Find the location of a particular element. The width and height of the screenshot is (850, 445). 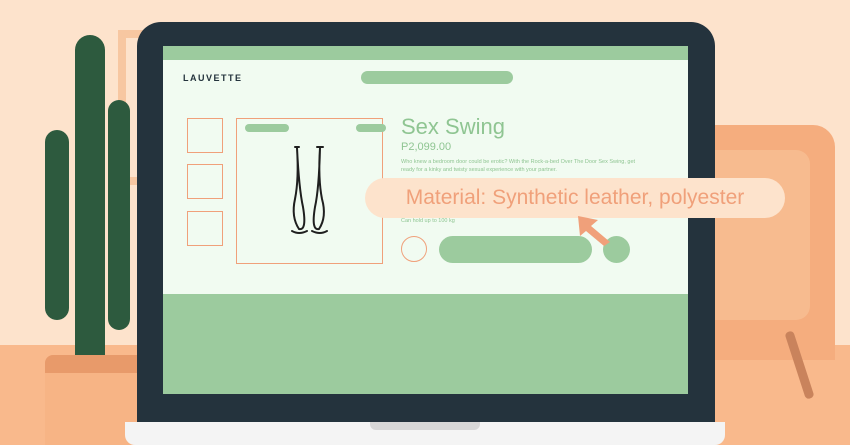

arrow-up-left-icon is located at coordinates (594, 231).